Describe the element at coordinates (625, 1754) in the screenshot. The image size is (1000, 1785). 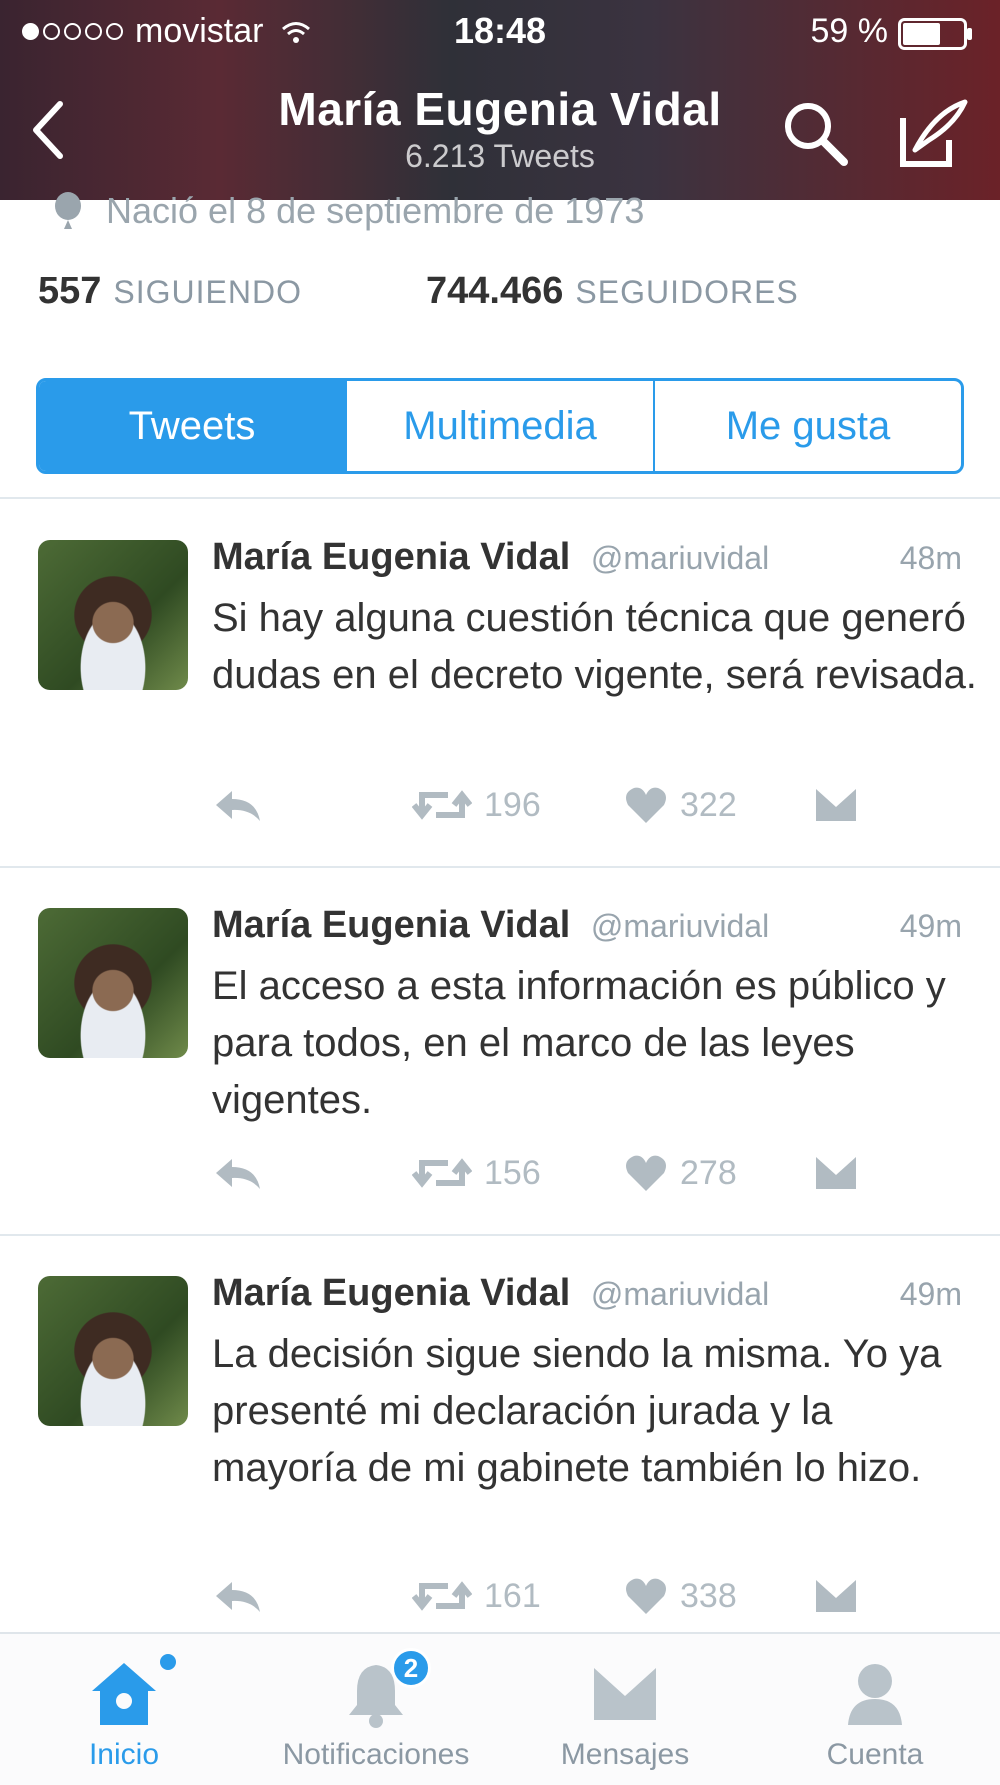
I see `tab-label: Mensajes` at that location.